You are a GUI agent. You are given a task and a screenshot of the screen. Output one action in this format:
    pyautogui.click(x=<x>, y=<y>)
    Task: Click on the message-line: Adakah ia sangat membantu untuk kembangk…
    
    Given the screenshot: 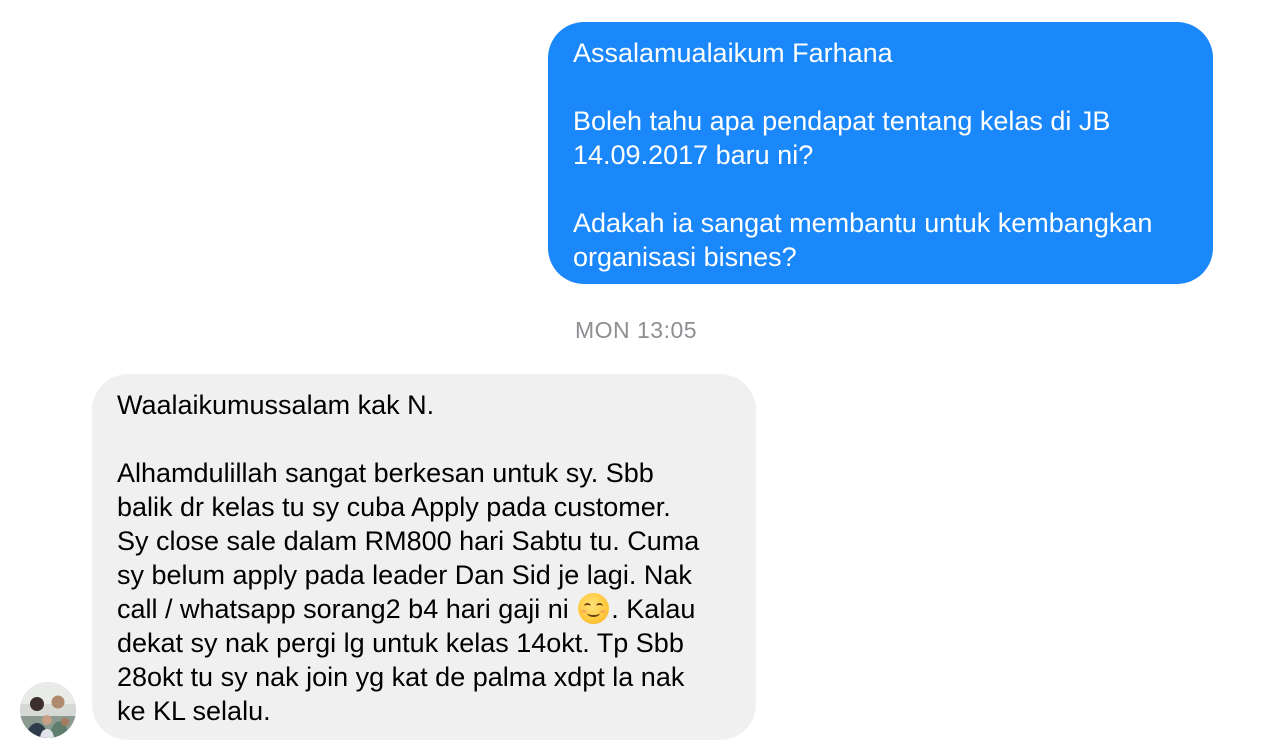 What is the action you would take?
    pyautogui.click(x=863, y=223)
    